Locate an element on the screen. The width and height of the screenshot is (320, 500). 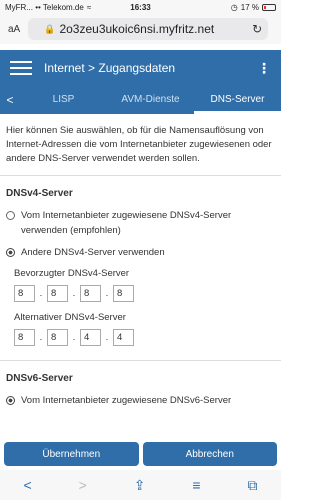
status-right: ◷ 17 % is located at coordinates (231, 7).